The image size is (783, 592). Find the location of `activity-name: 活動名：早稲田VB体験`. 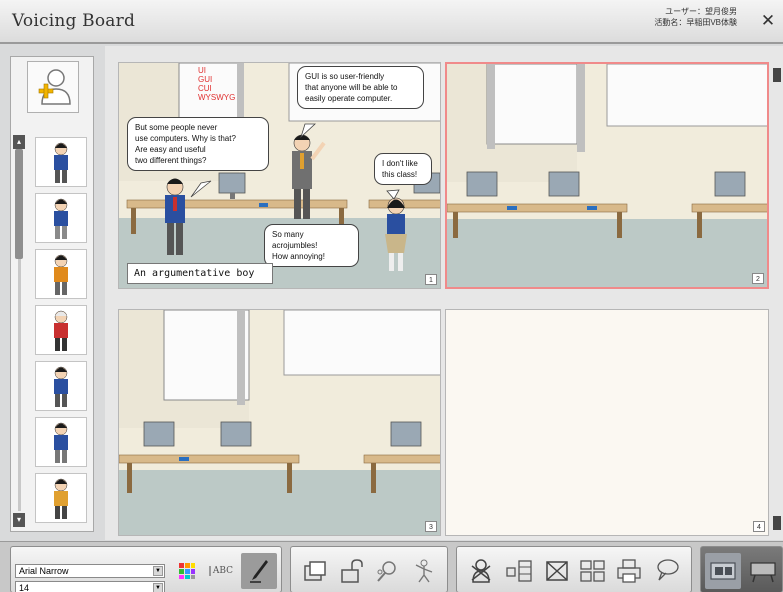

activity-name: 活動名：早稲田VB体験 is located at coordinates (695, 22).